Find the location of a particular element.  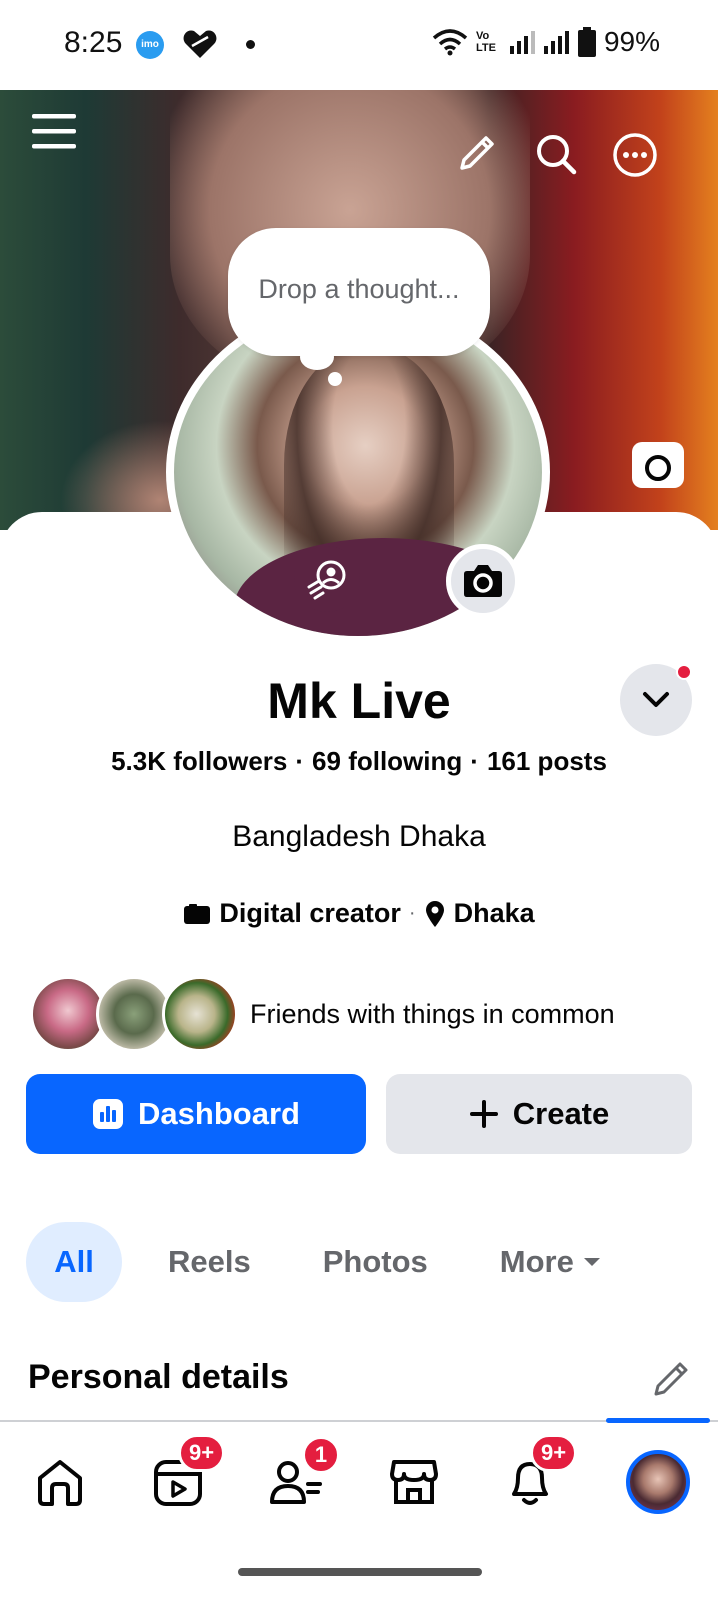

wifi-icon is located at coordinates (450, 42).